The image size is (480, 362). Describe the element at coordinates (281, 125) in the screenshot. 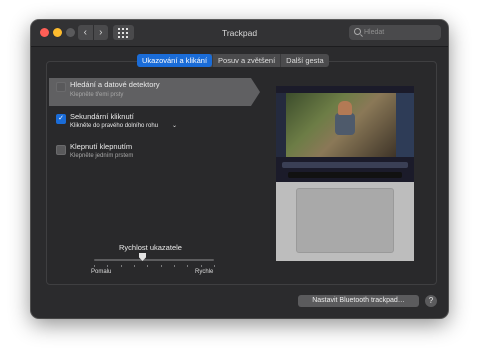

I see `preview-sidebar` at that location.